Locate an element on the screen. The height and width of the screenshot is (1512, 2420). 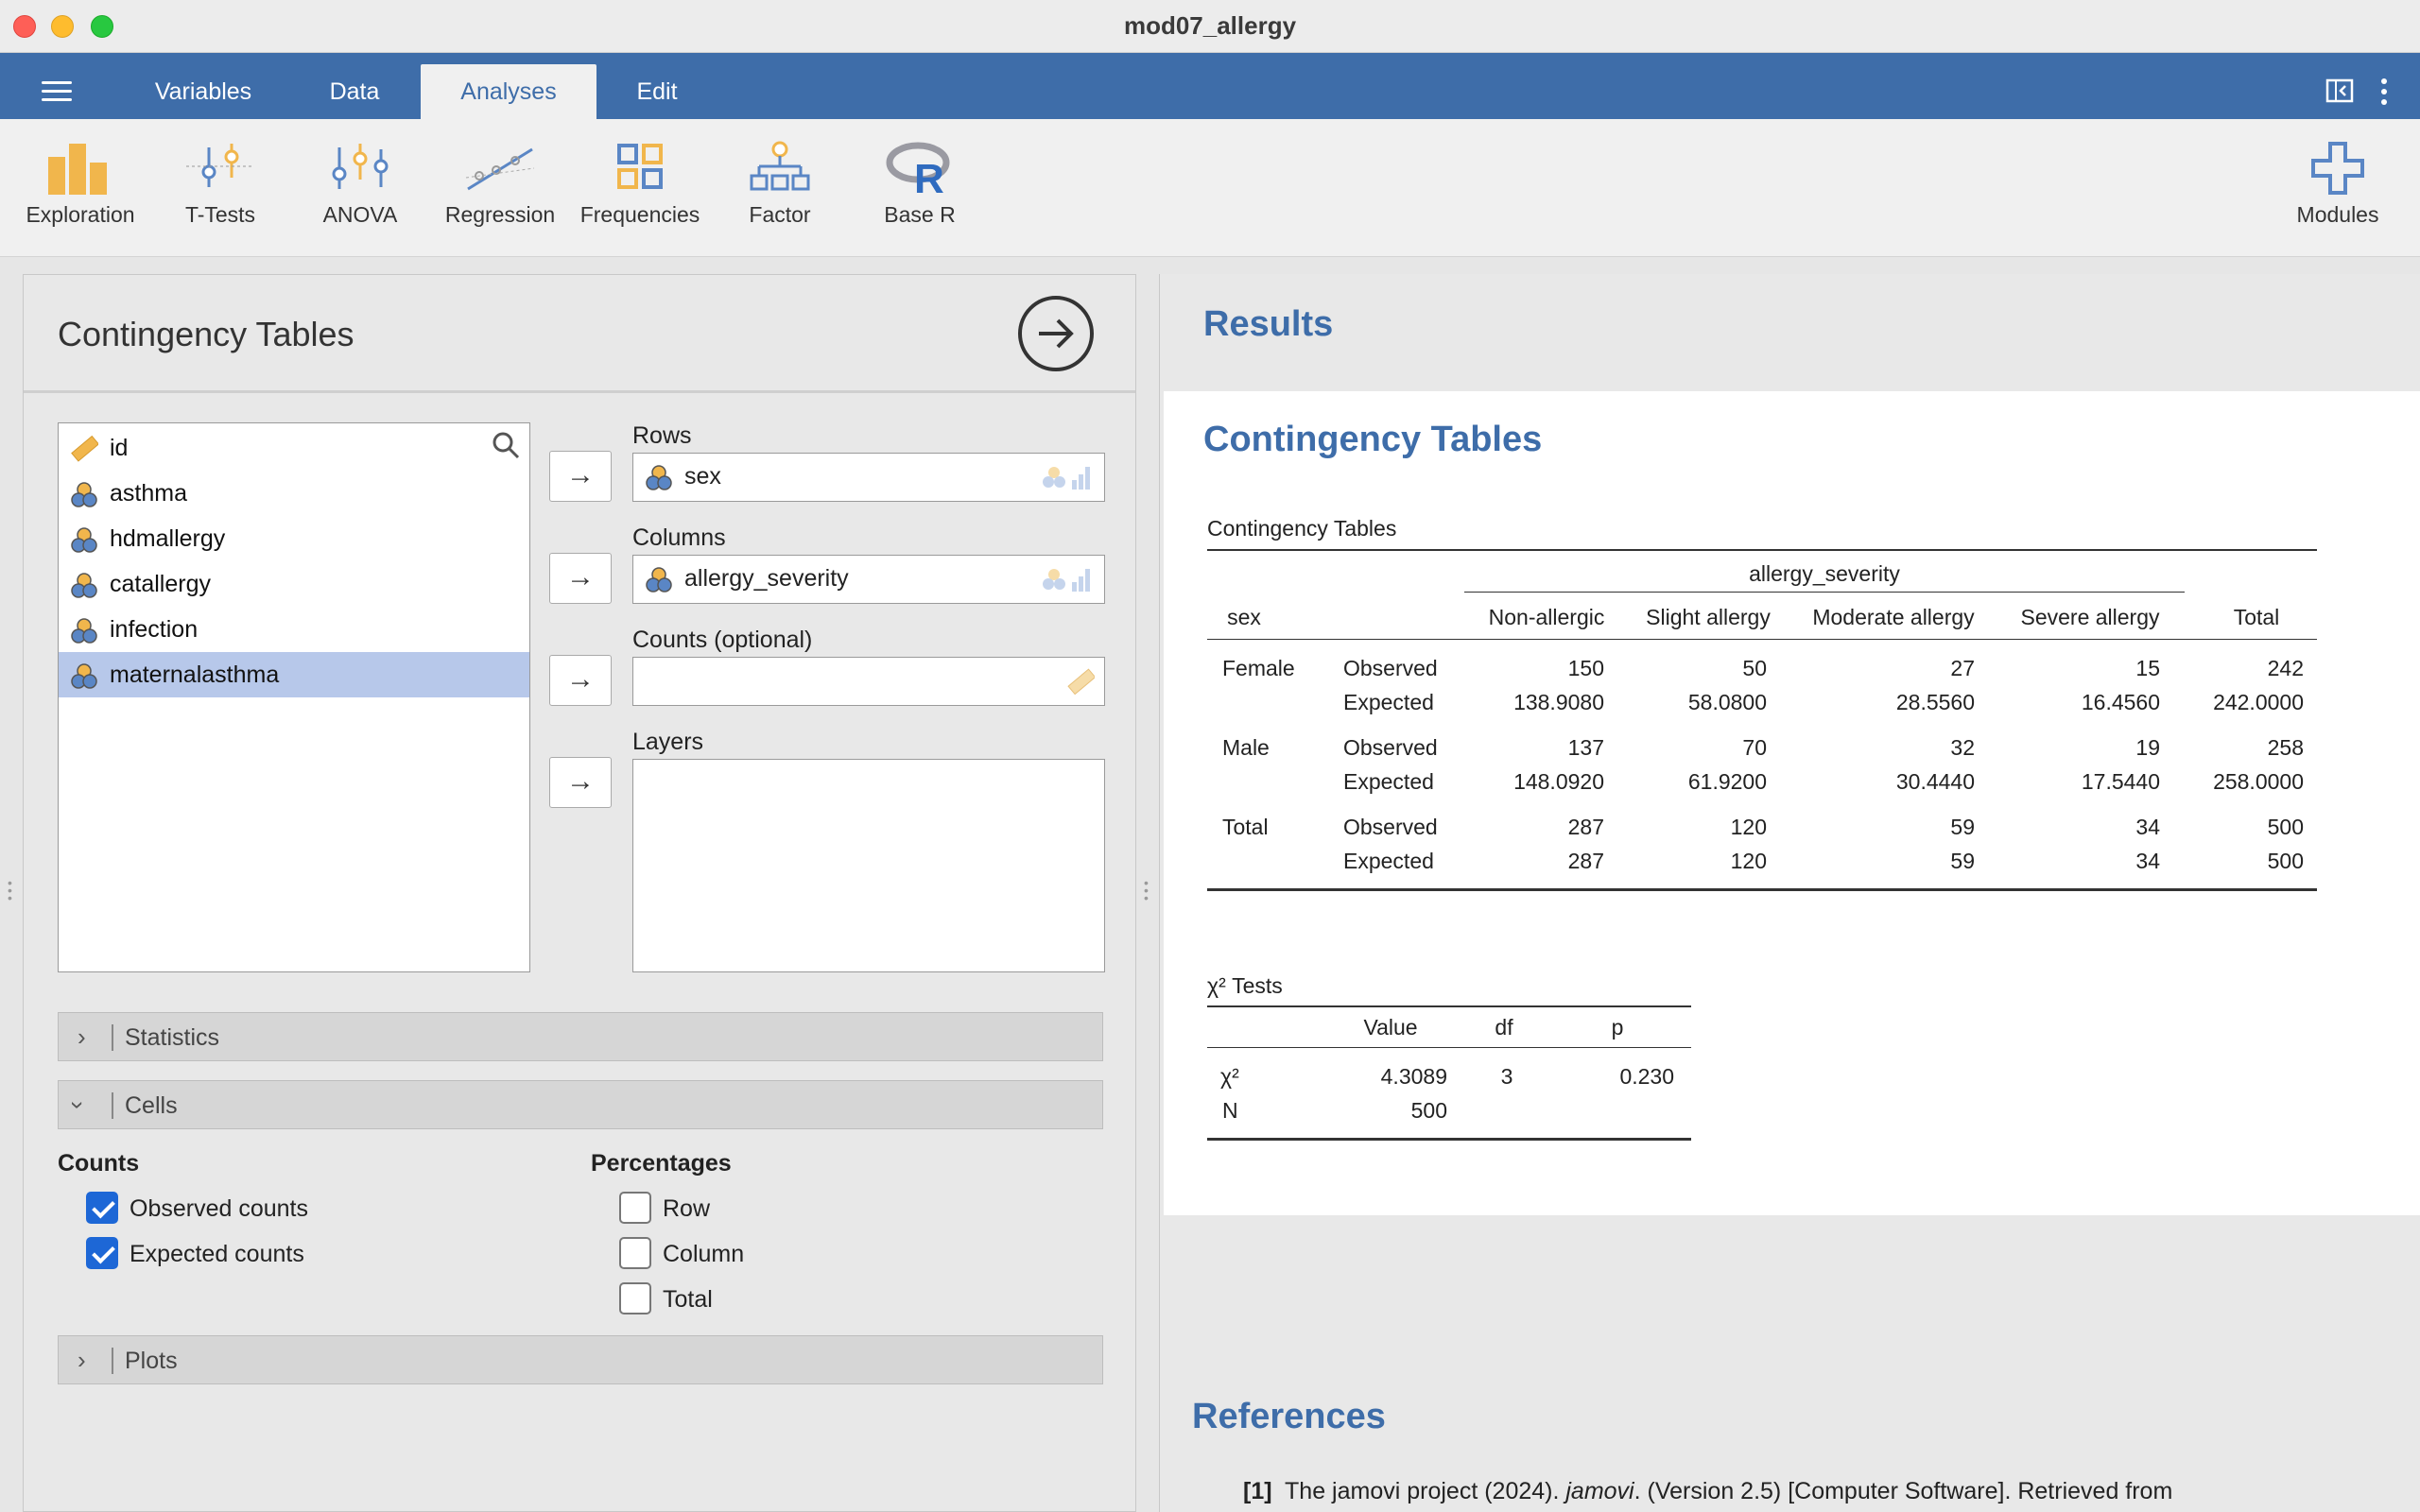
regression-button: Regression is located at coordinates (500, 184).